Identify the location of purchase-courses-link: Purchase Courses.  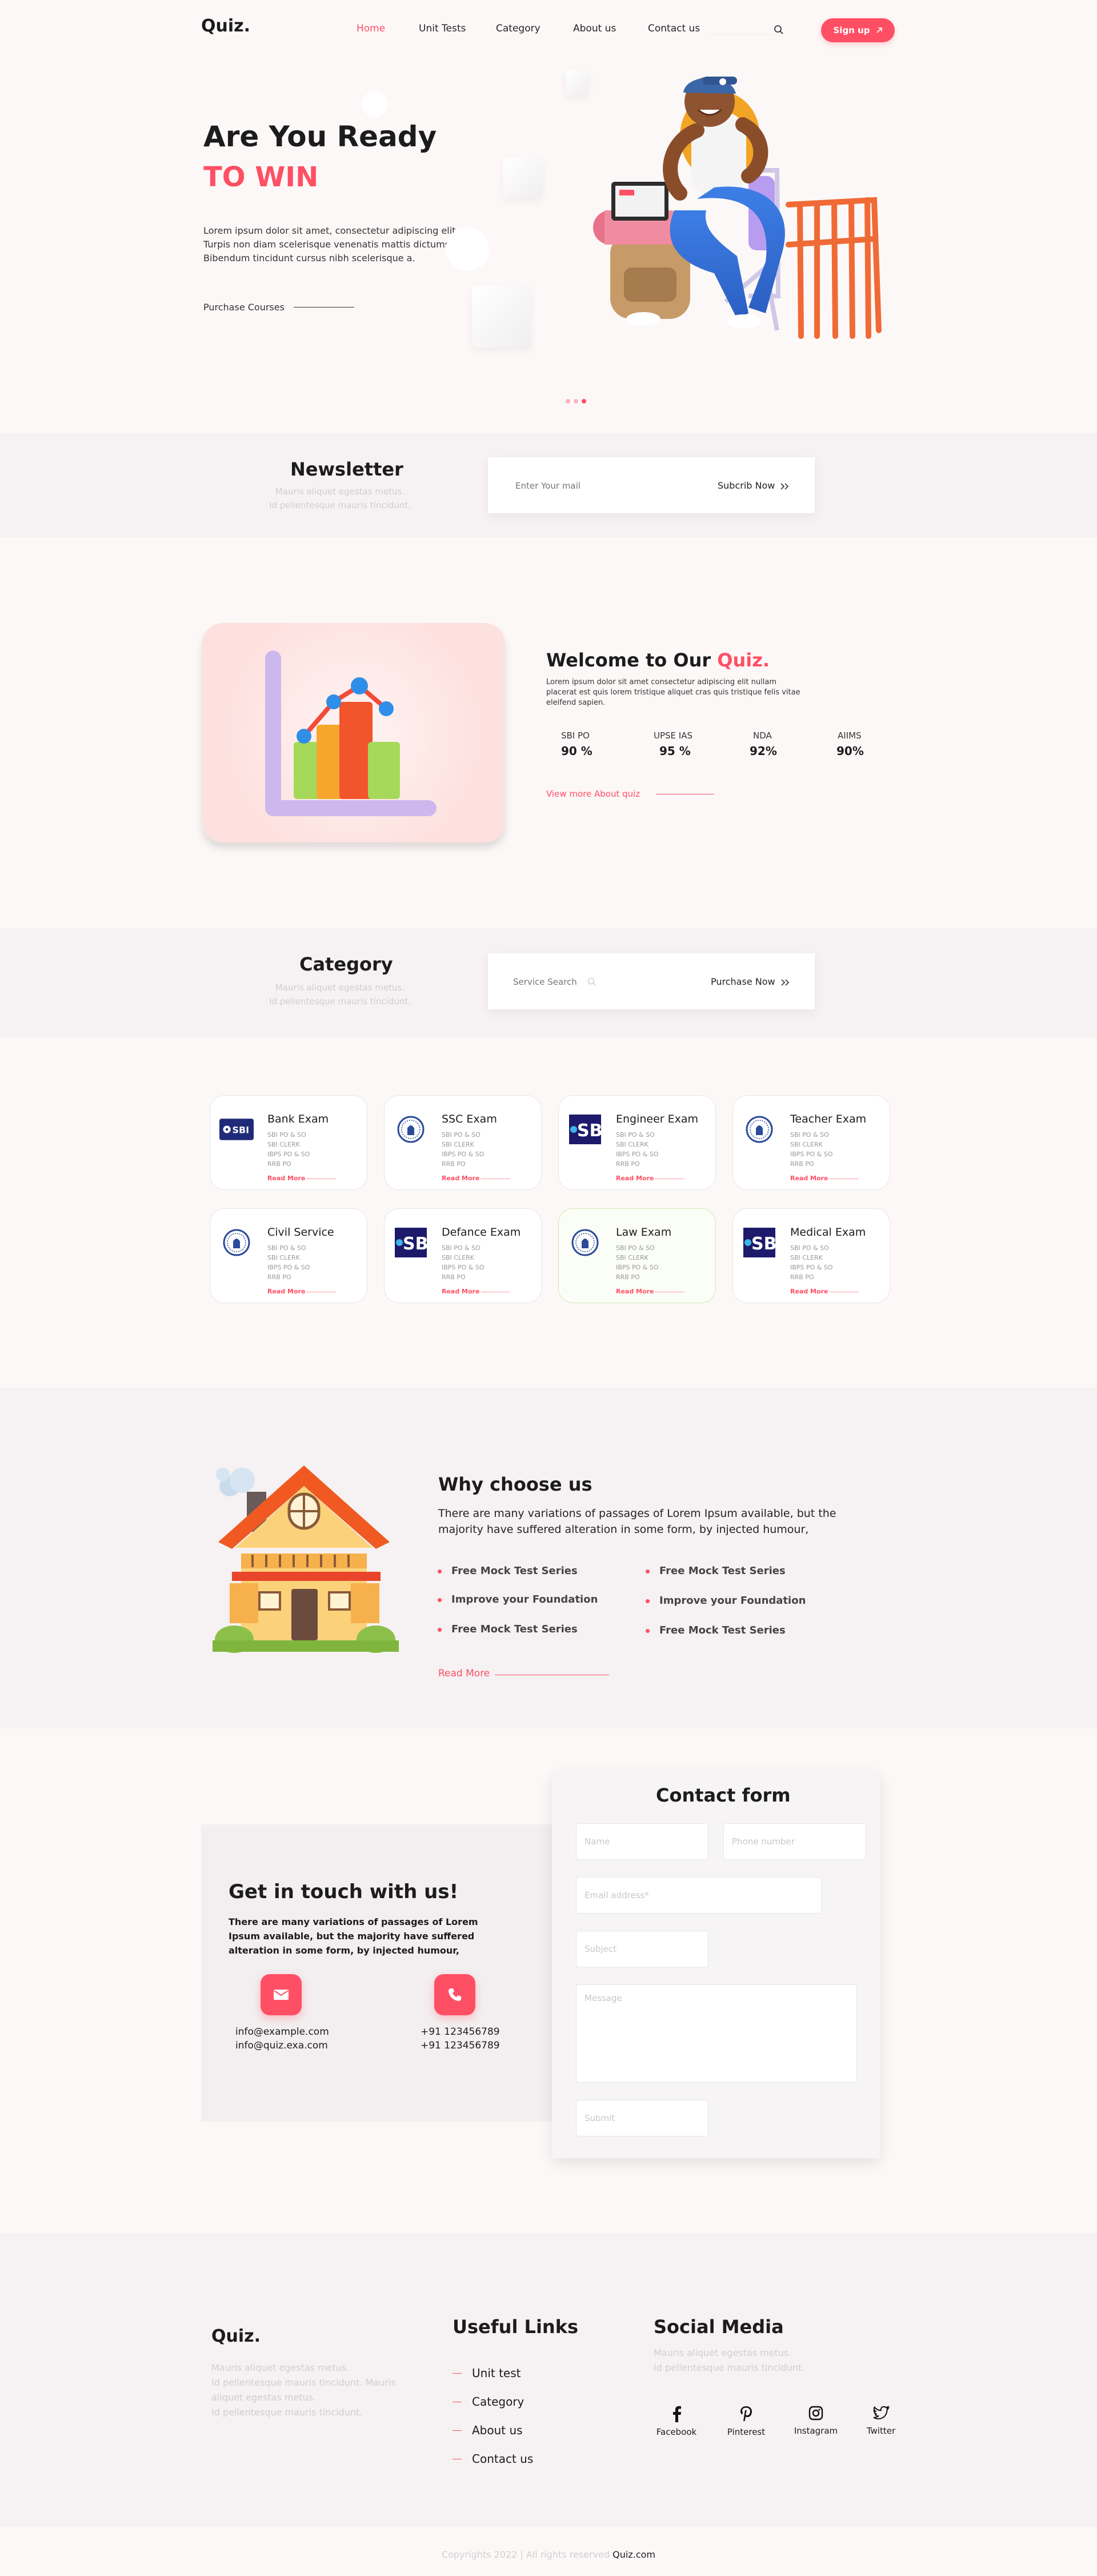
(244, 307).